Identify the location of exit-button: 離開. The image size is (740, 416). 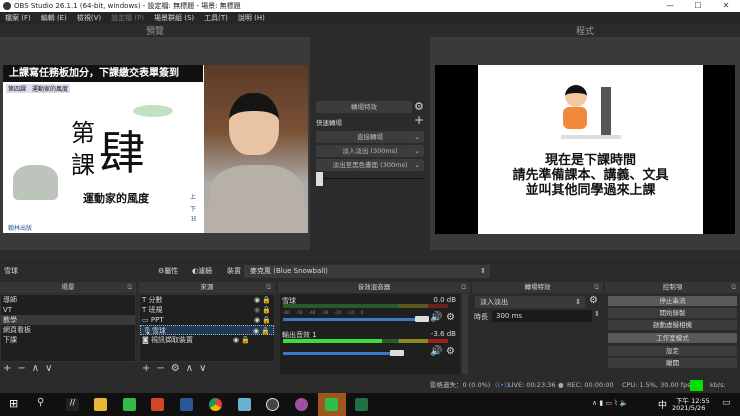
(672, 363).